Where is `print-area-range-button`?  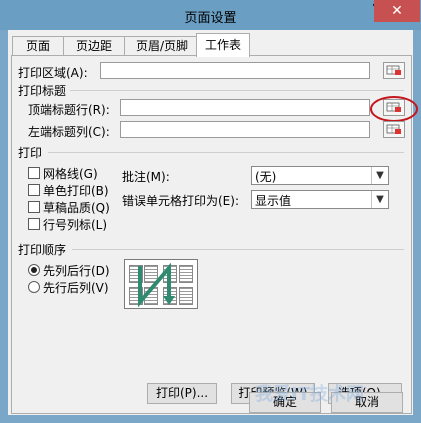 print-area-range-button is located at coordinates (394, 70).